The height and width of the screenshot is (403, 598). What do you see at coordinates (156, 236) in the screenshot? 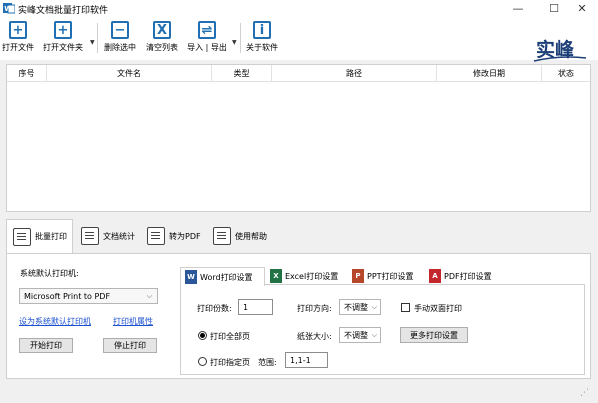
I see `pen-document-icon` at bounding box center [156, 236].